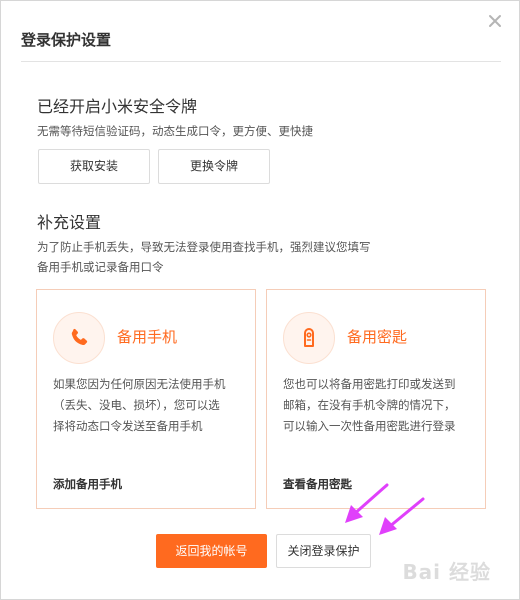  Describe the element at coordinates (495, 21) in the screenshot. I see `close-icon` at that location.